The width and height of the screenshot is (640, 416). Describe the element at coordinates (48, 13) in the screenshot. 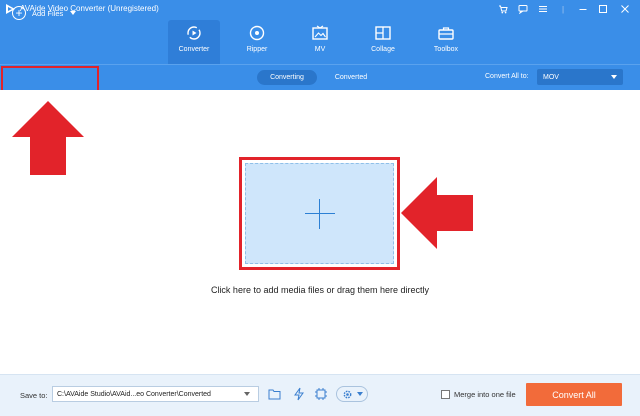

I see `add-files-label: Add Files` at that location.